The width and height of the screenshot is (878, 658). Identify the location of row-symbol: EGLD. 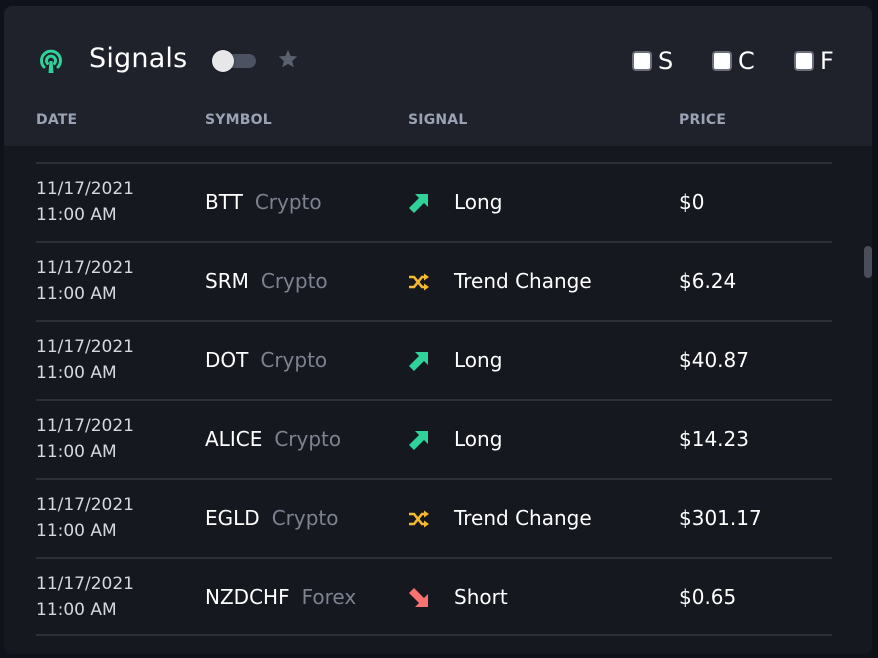
(232, 518).